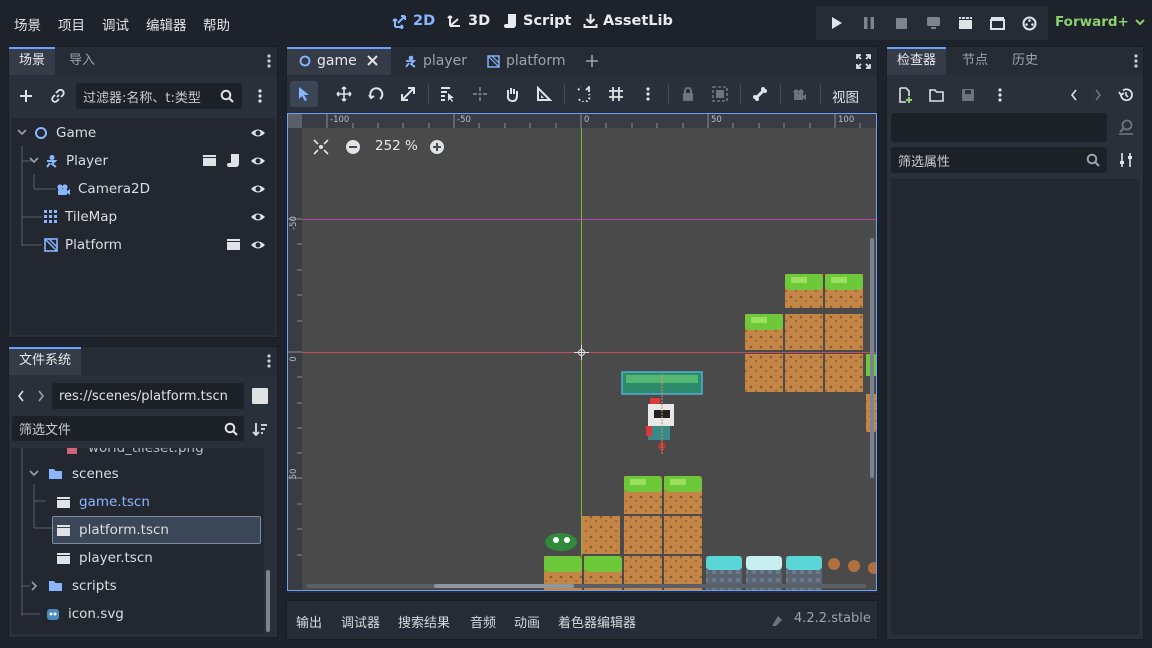 The width and height of the screenshot is (1152, 648). I want to click on history-back-button, so click(1074, 95).